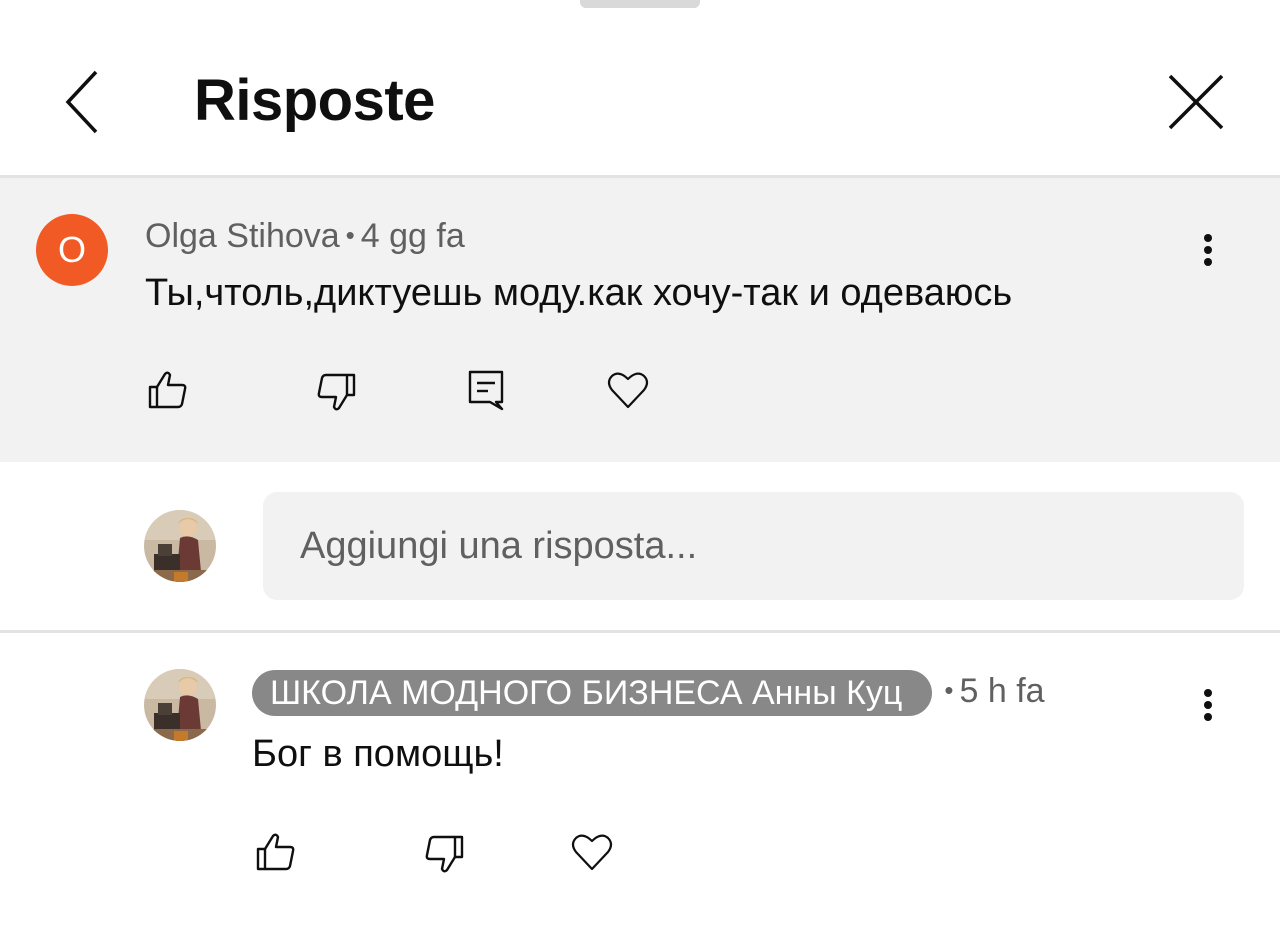 The image size is (1280, 942). What do you see at coordinates (592, 693) in the screenshot?
I see `channel-owner-badge: ШКОЛА МОДНОГО БИЗНЕСА Анны Куц` at bounding box center [592, 693].